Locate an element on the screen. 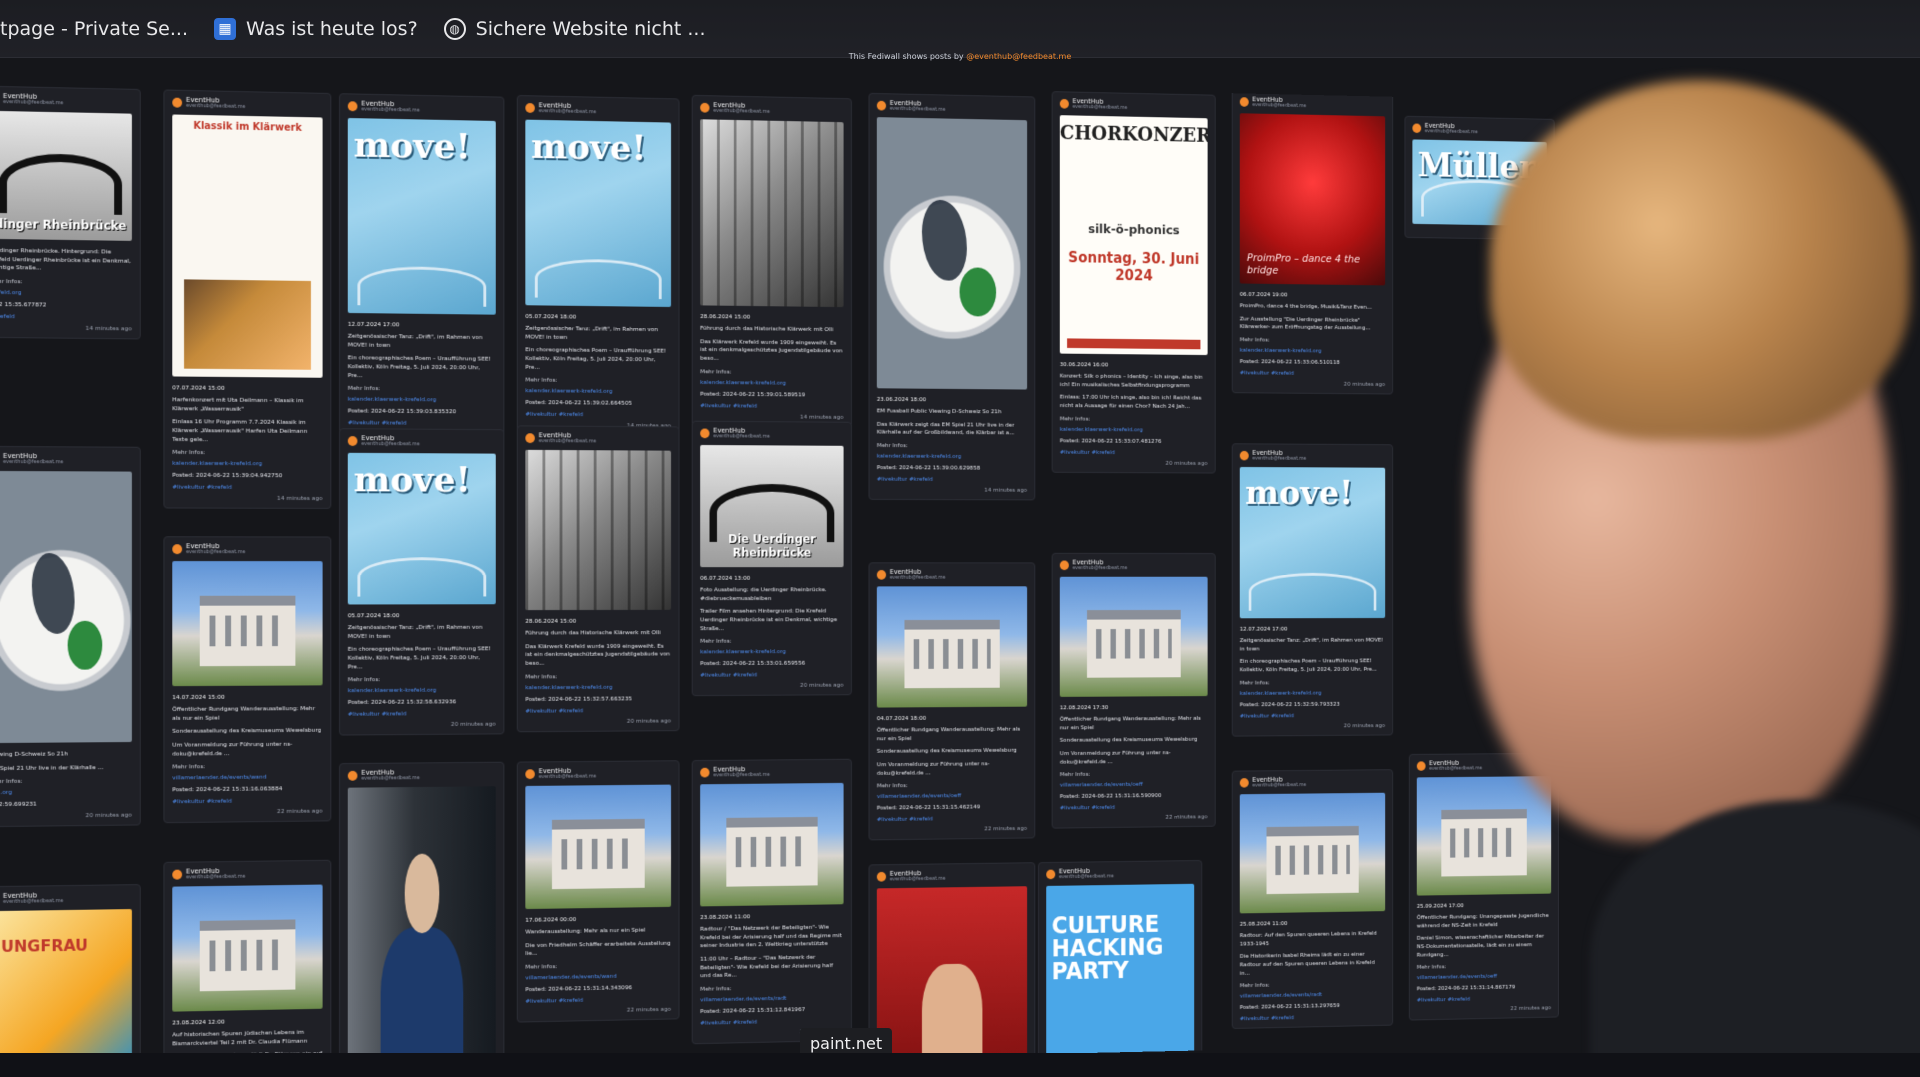  post-card: EventHub eventhub@feedbeat.me Müllerschön is located at coordinates (1479, 178).